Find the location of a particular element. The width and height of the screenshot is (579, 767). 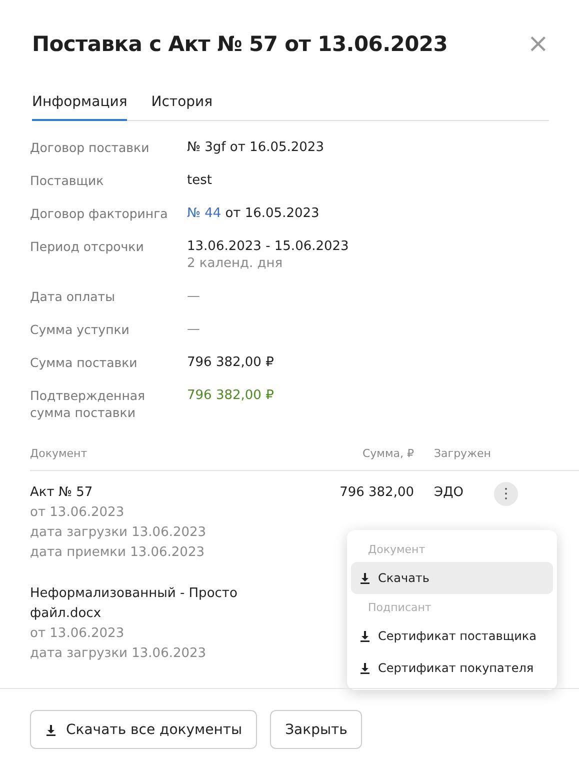

menu-item: Сертификат покупателя is located at coordinates (452, 668).